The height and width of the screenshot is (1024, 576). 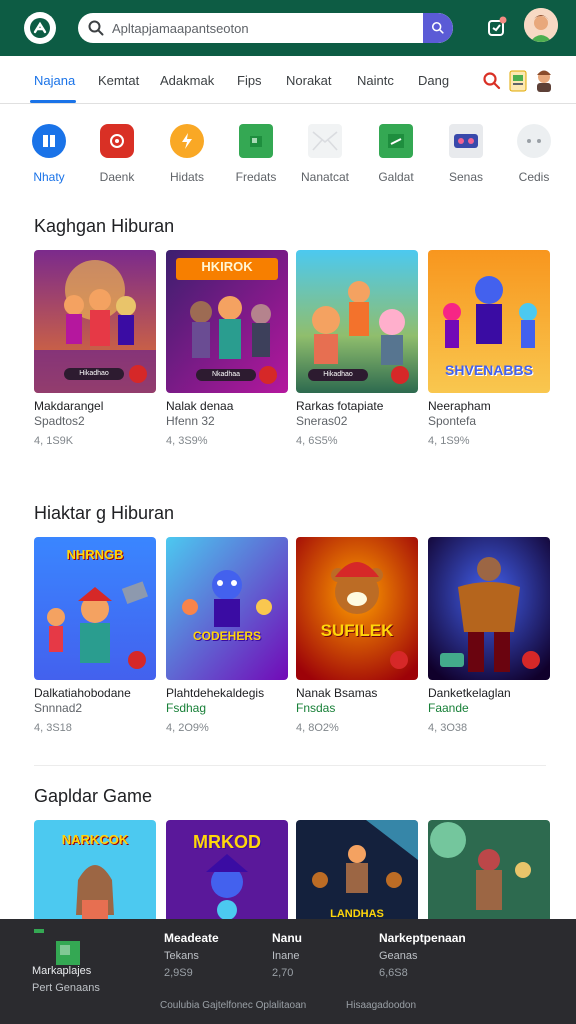 What do you see at coordinates (93, 796) in the screenshot?
I see `section-title: Gapldar Game` at bounding box center [93, 796].